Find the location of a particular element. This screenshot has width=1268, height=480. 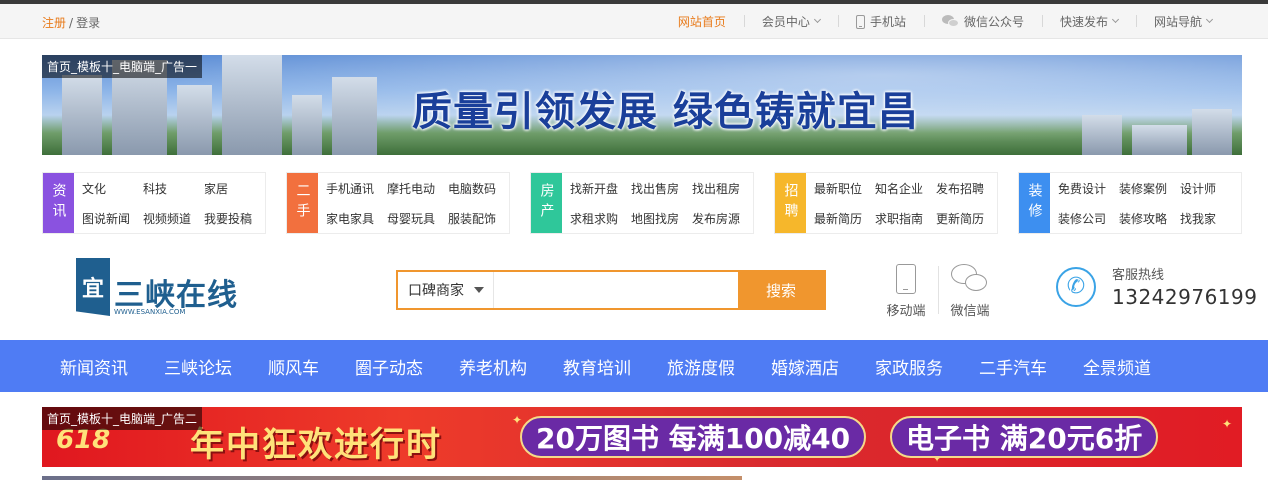

logo-url: WWW.ESANXIA.COM is located at coordinates (150, 312).